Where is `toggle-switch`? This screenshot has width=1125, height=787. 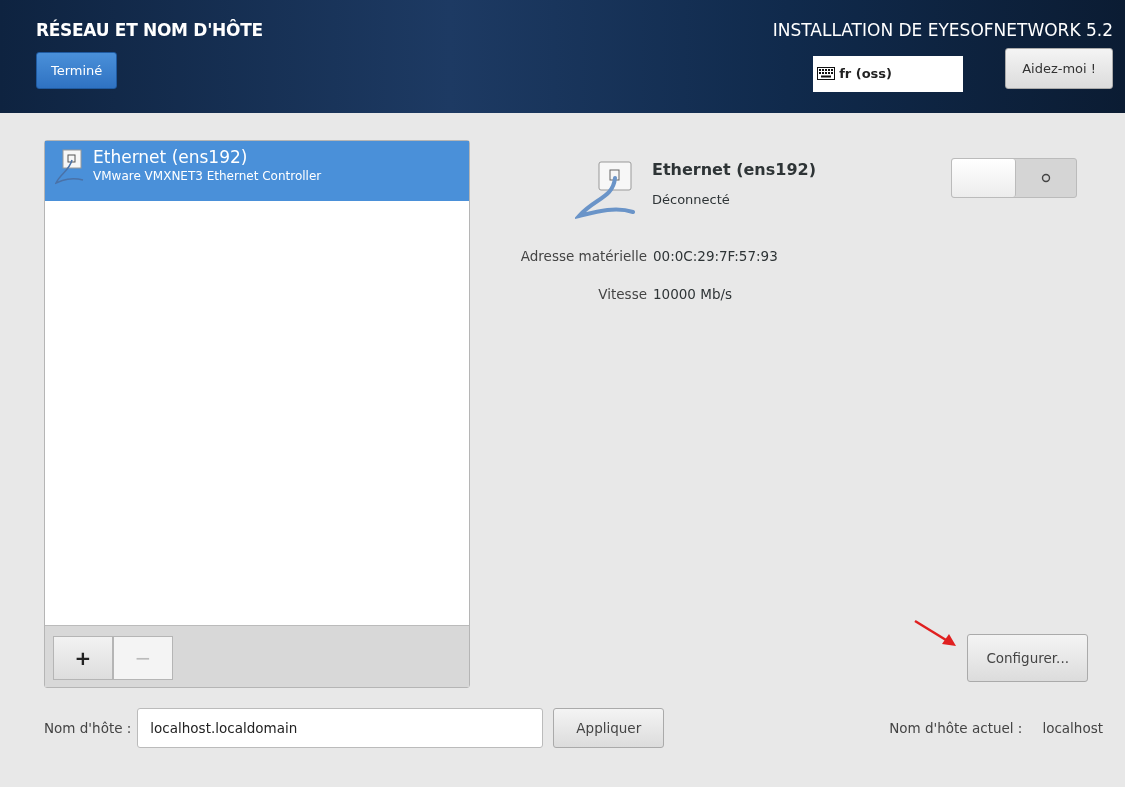 toggle-switch is located at coordinates (1014, 178).